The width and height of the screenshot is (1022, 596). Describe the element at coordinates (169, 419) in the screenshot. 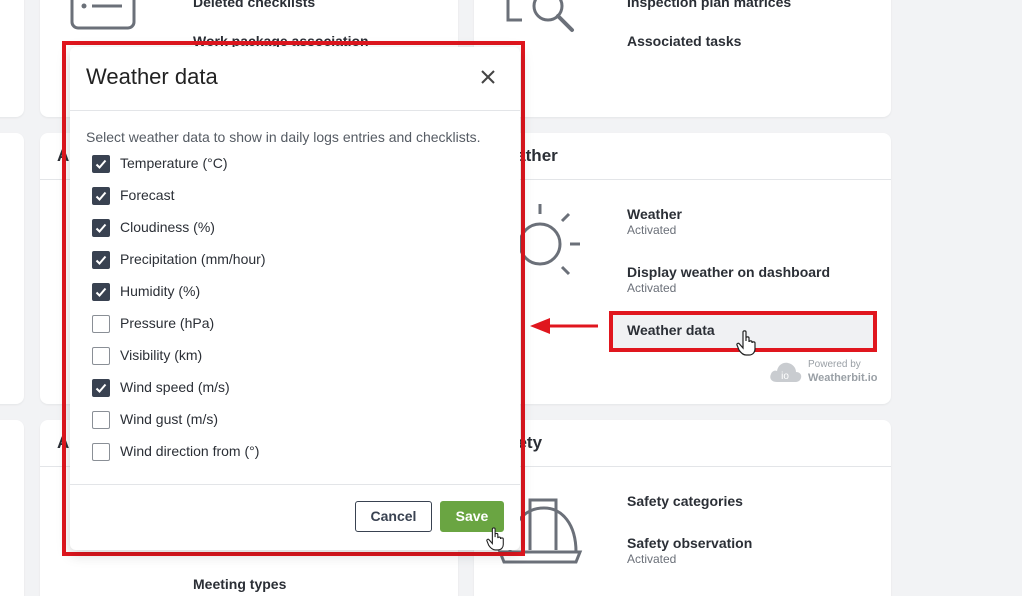

I see `option-label: Wind gust (m/s)` at that location.